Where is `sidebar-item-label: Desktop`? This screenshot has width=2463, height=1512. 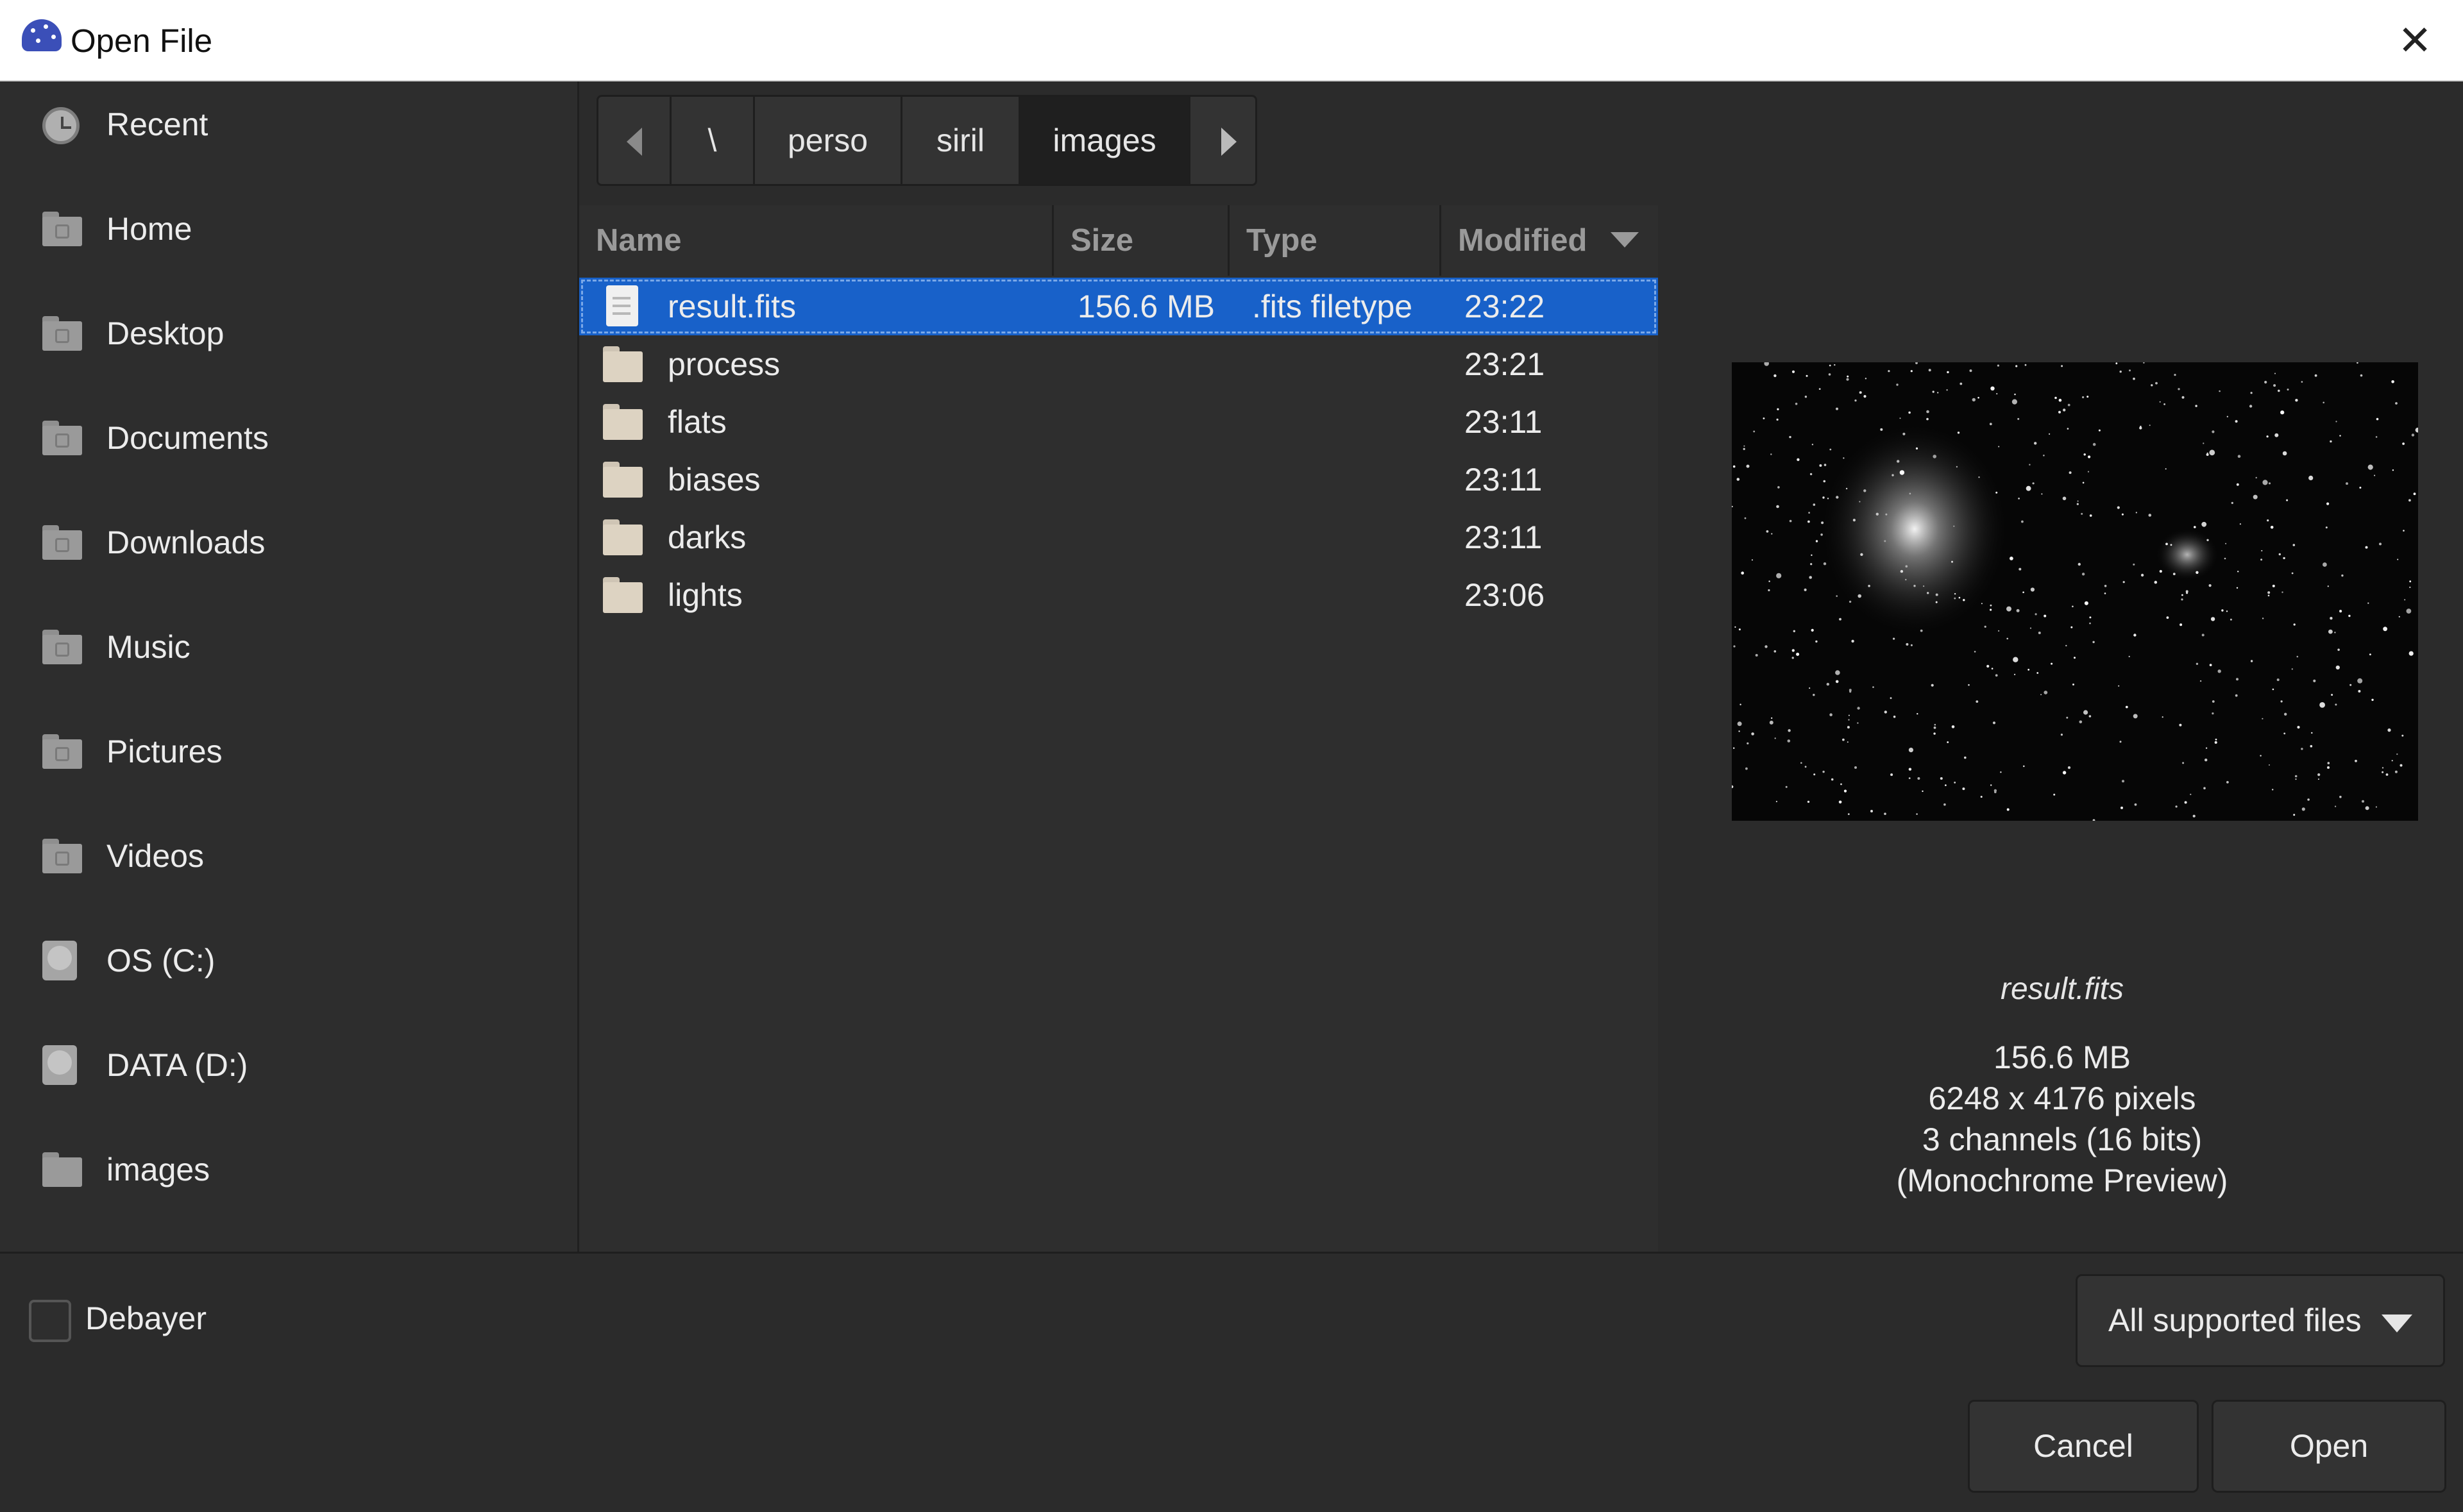 sidebar-item-label: Desktop is located at coordinates (165, 333).